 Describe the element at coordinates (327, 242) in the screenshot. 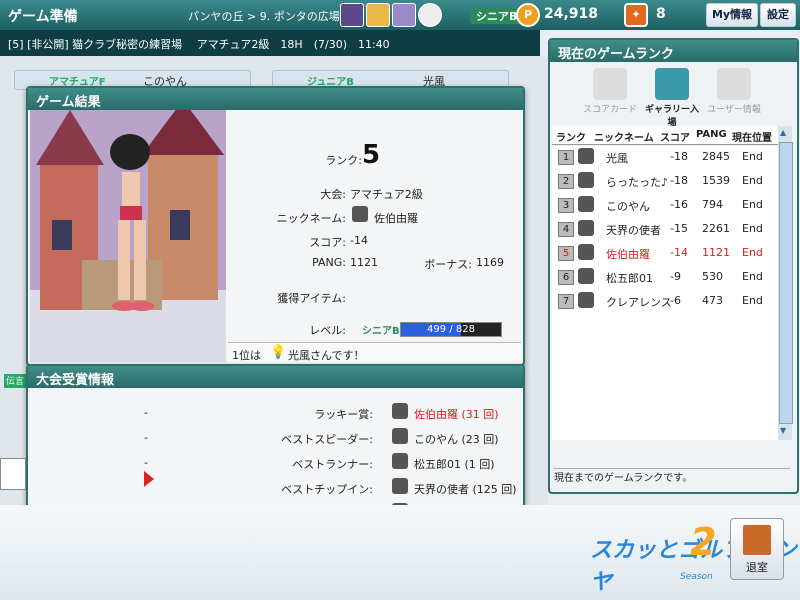

I see `score-label: スコア:` at that location.